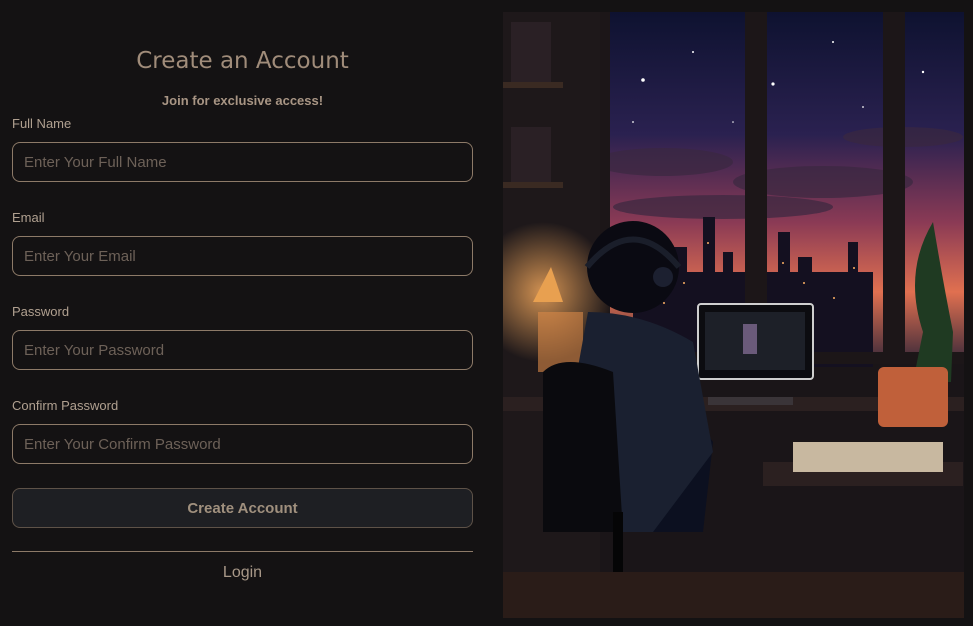 Image resolution: width=973 pixels, height=626 pixels. Describe the element at coordinates (242, 573) in the screenshot. I see `login-link: Login` at that location.